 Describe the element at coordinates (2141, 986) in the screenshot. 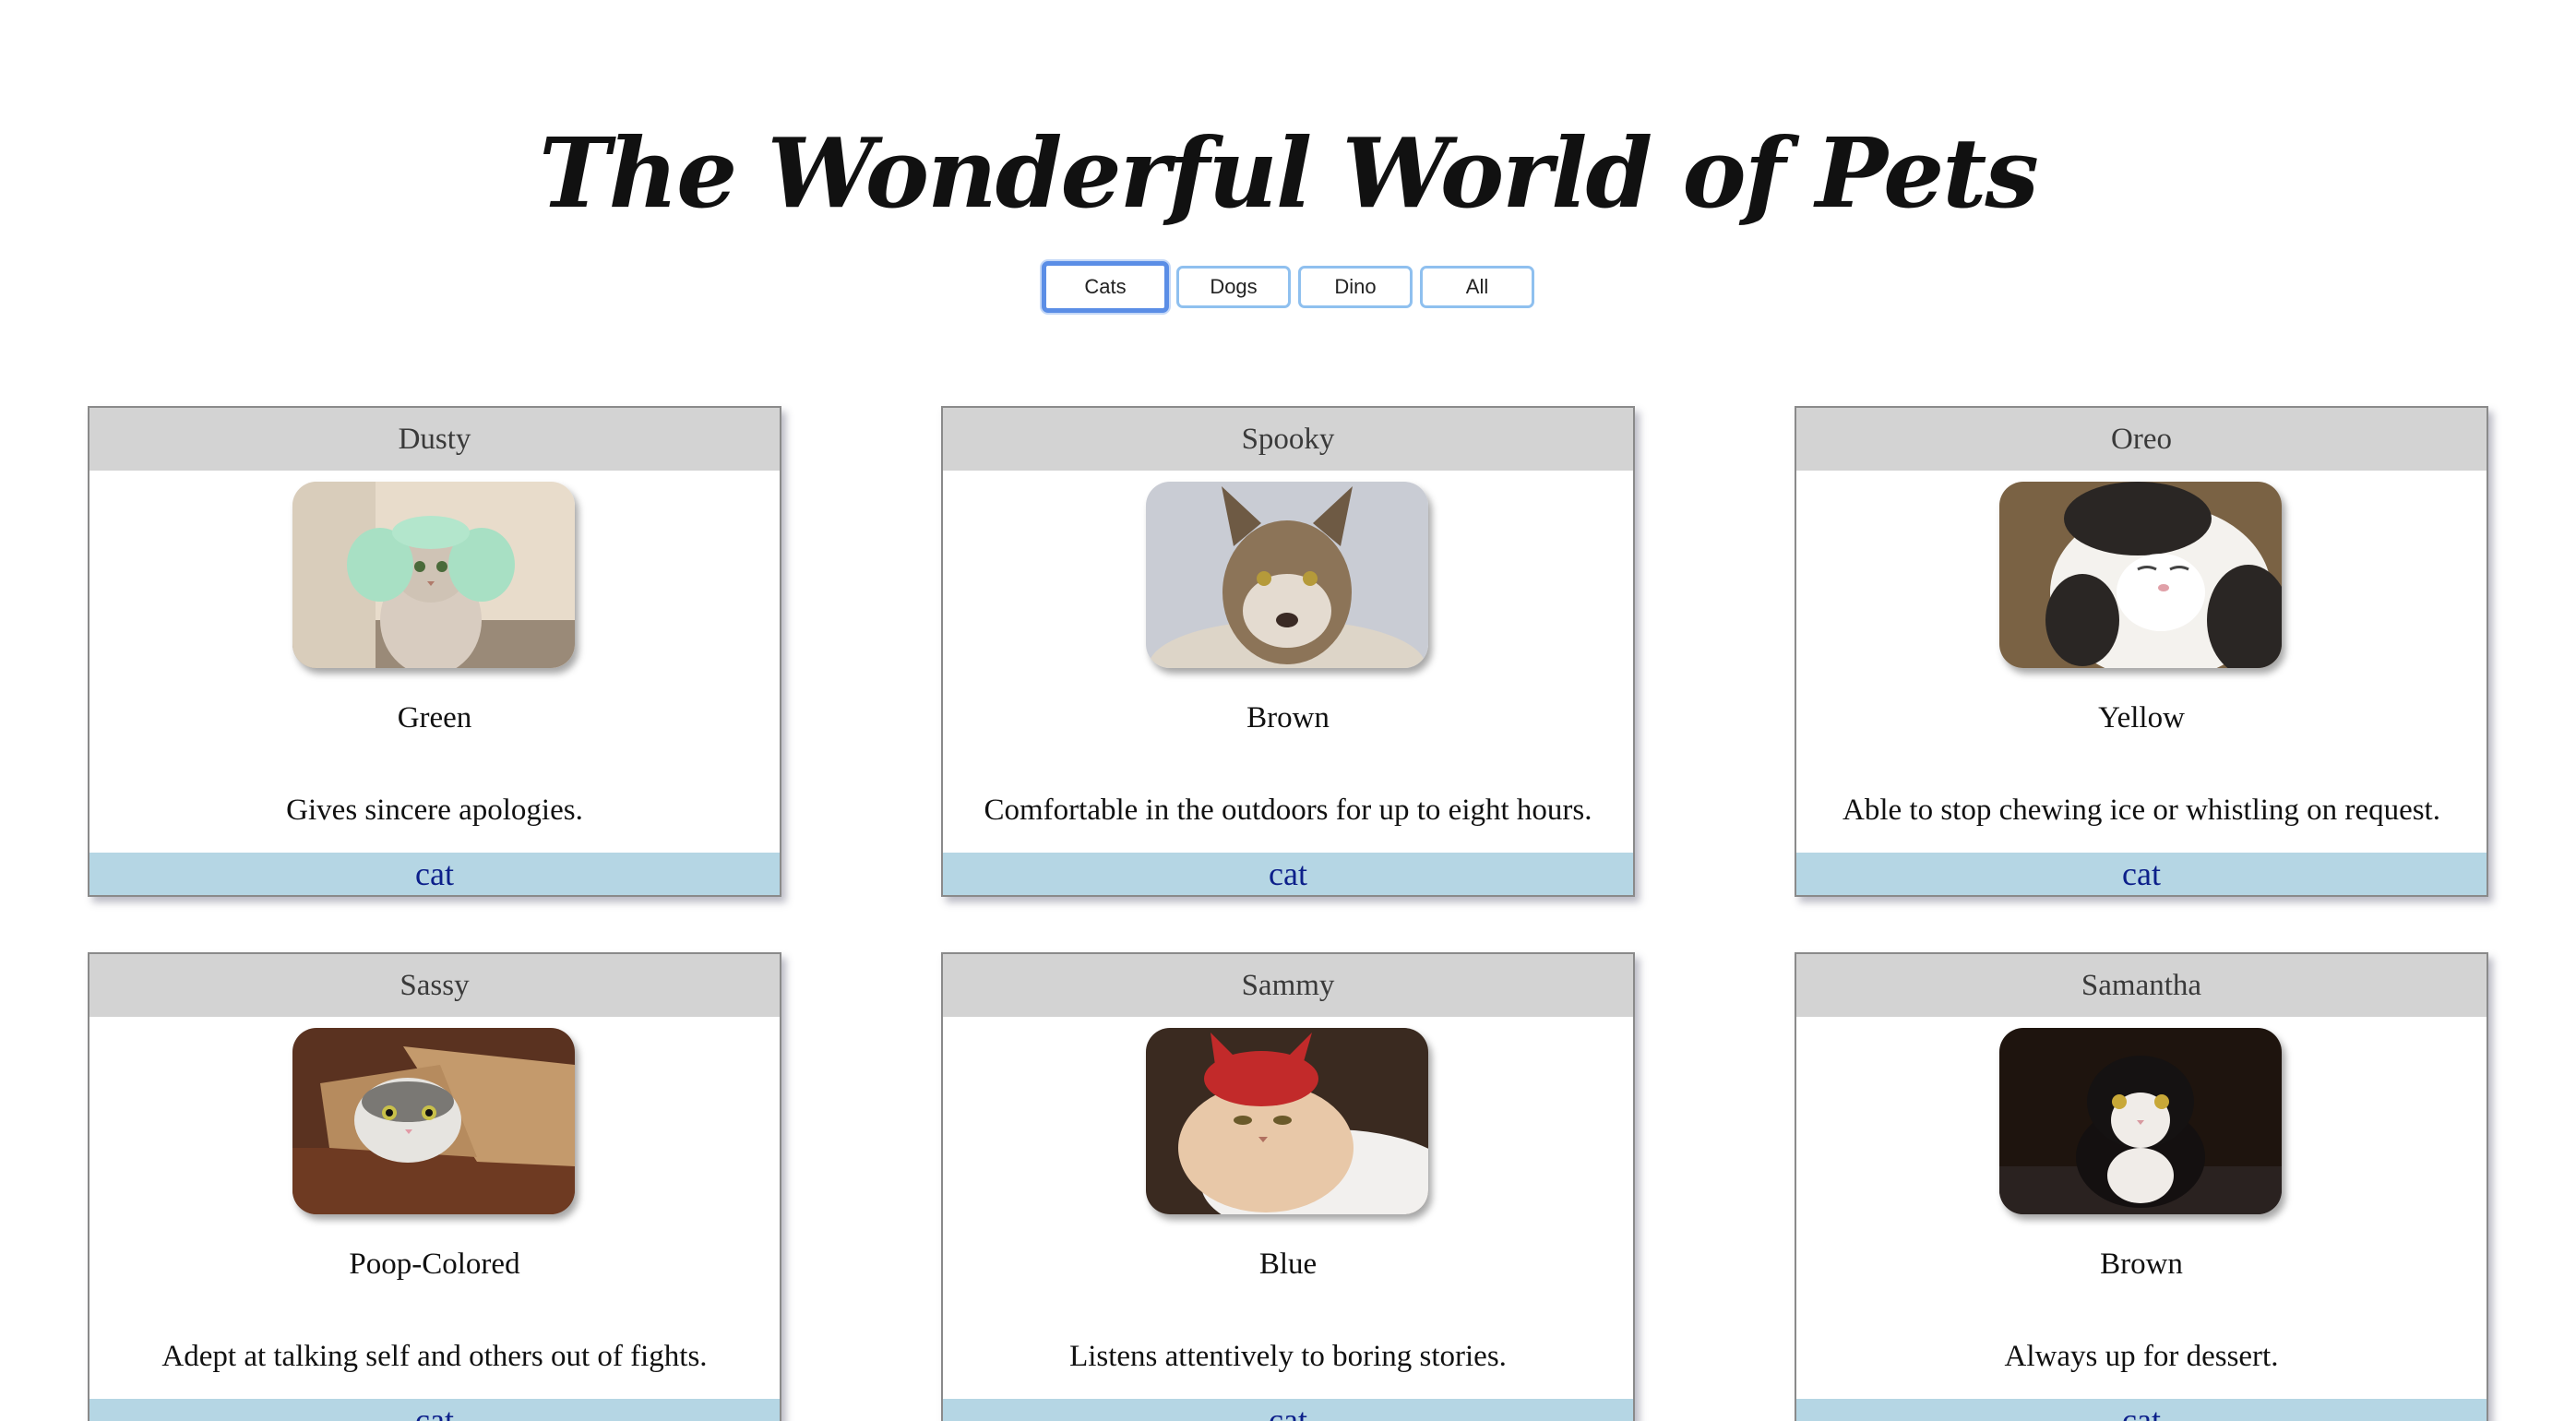

I see `pet-name: Samantha` at that location.